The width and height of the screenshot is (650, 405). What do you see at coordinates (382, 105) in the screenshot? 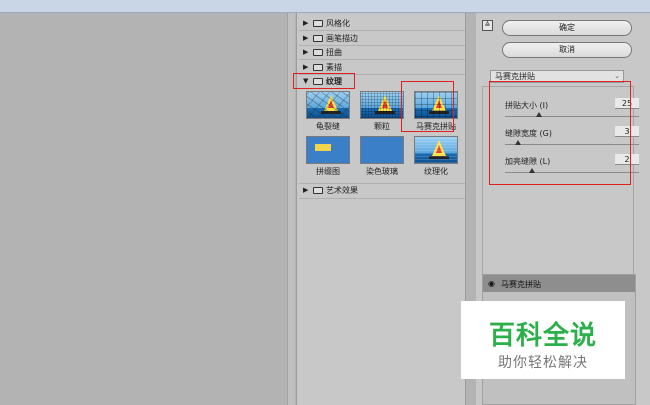
I see `grain-thumb-icon` at bounding box center [382, 105].